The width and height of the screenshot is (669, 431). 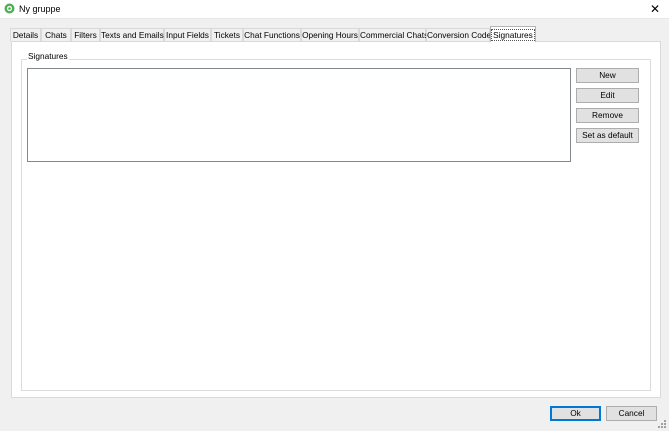 I want to click on tab-commercial-chats: Commercial Chats, so click(x=393, y=34).